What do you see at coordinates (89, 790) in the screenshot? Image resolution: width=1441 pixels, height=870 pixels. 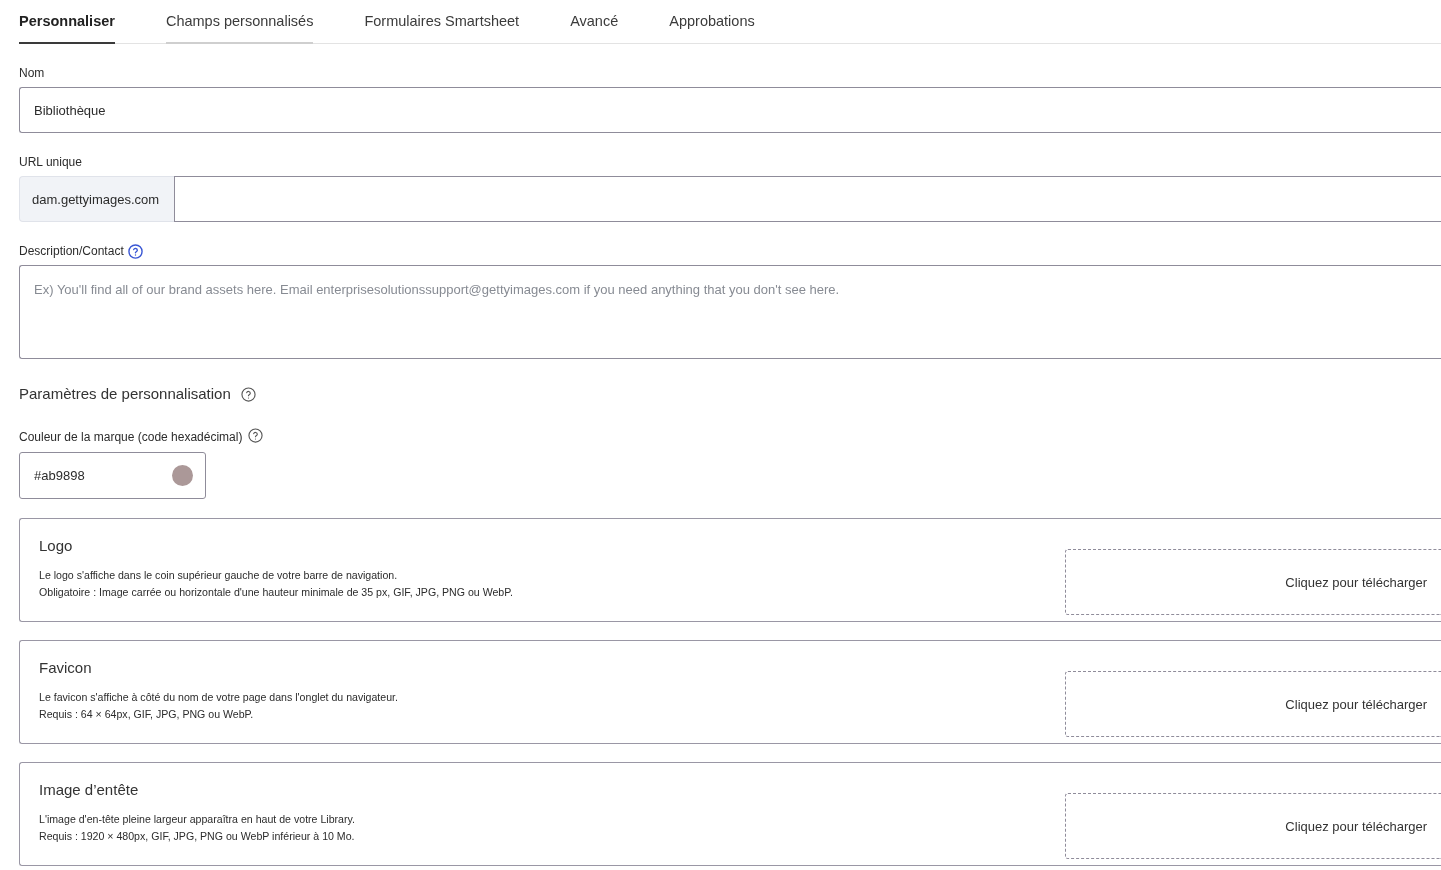 I see `card-title: Image d’entête` at bounding box center [89, 790].